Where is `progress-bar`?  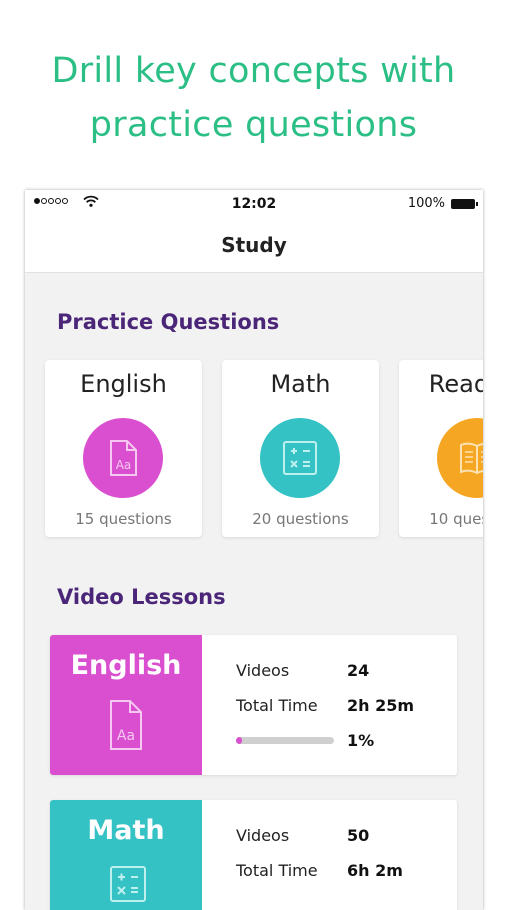 progress-bar is located at coordinates (285, 740).